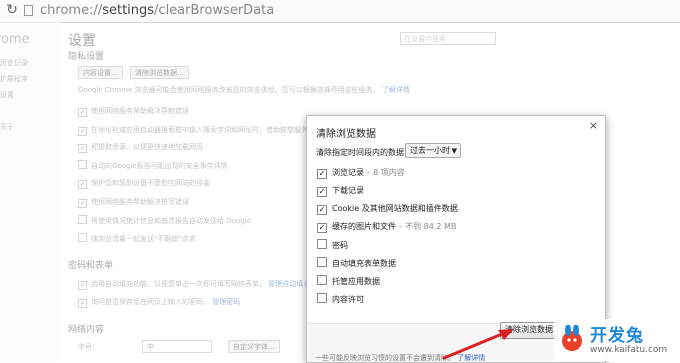  What do you see at coordinates (593, 125) in the screenshot?
I see `close-icon: ×` at bounding box center [593, 125].